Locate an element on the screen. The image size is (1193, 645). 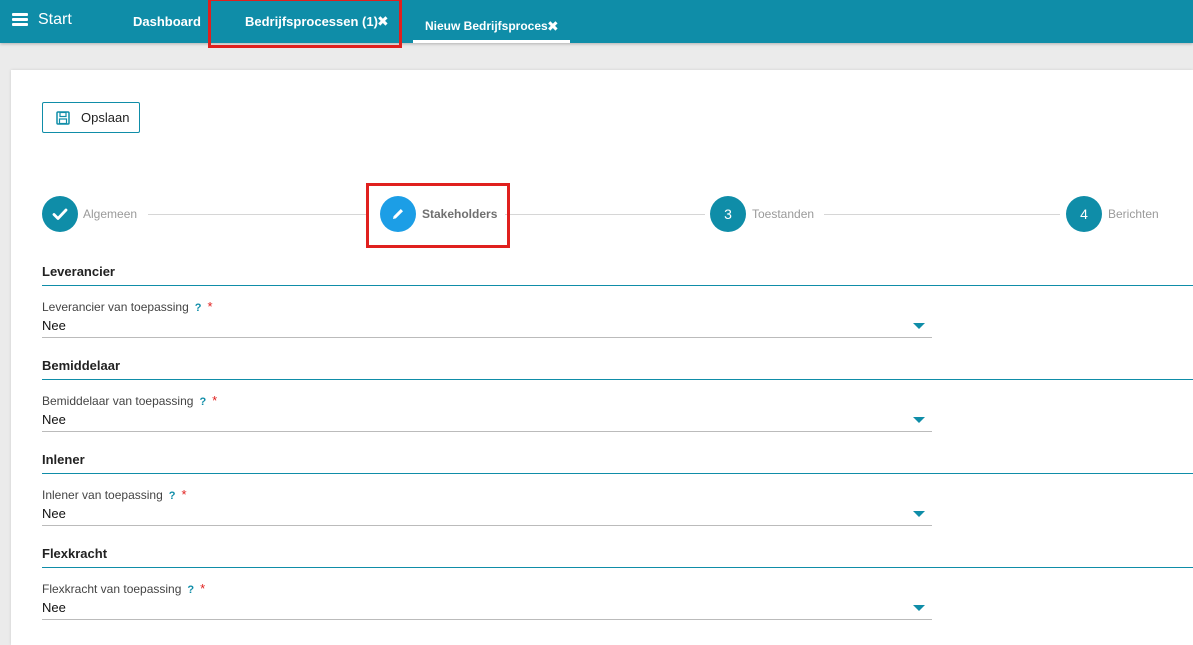
step-number: 4 is located at coordinates (1084, 214).